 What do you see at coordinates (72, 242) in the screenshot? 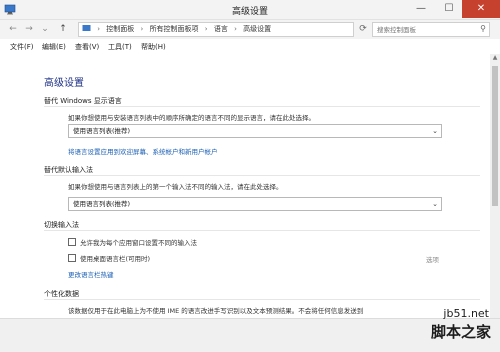
I see `per-app-input-checkbox` at bounding box center [72, 242].